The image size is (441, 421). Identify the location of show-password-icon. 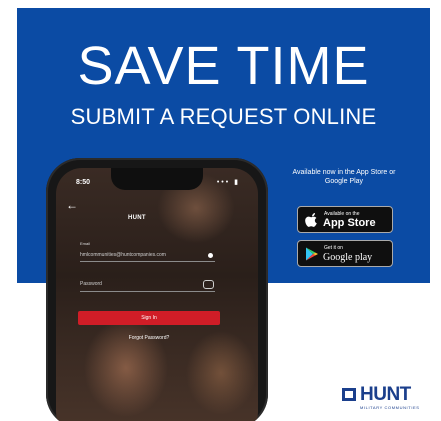
(208, 284).